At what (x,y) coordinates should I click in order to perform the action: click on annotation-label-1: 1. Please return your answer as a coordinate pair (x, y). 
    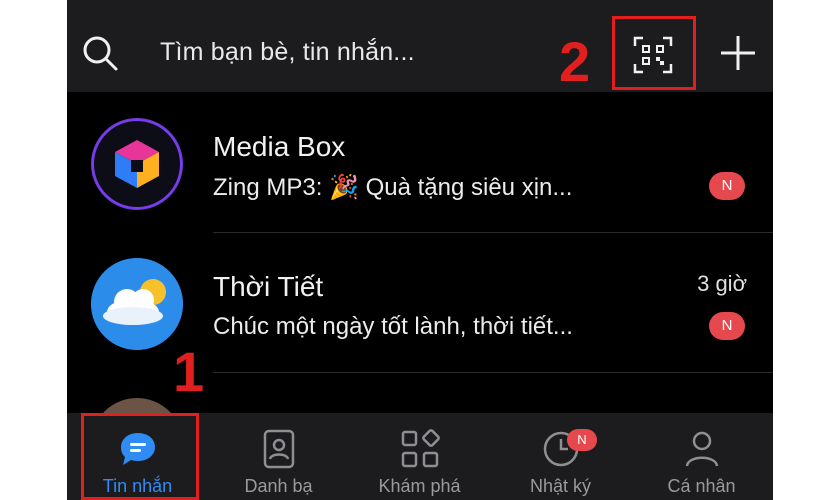
    Looking at the image, I should click on (189, 371).